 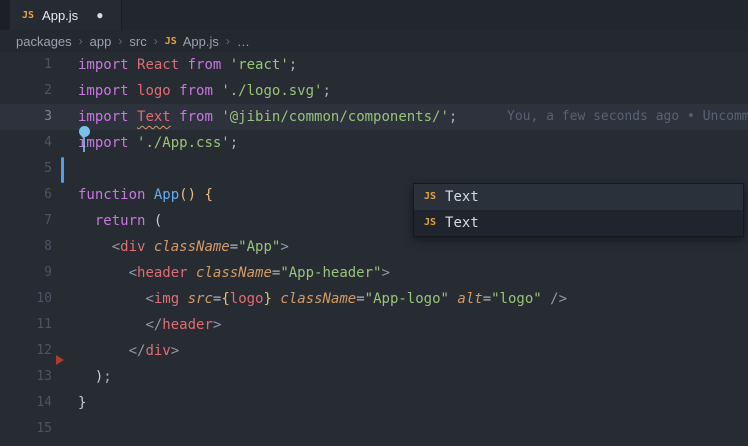 What do you see at coordinates (69, 403) in the screenshot?
I see `code-text: }` at bounding box center [69, 403].